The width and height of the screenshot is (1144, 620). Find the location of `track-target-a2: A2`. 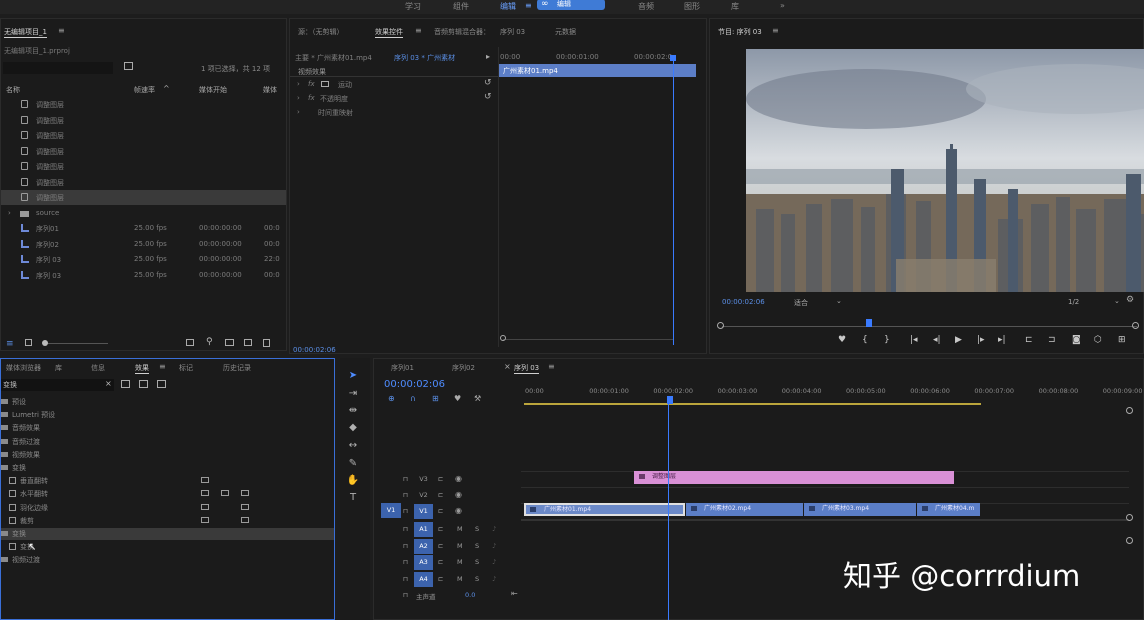

track-target-a2: A2 is located at coordinates (423, 546).